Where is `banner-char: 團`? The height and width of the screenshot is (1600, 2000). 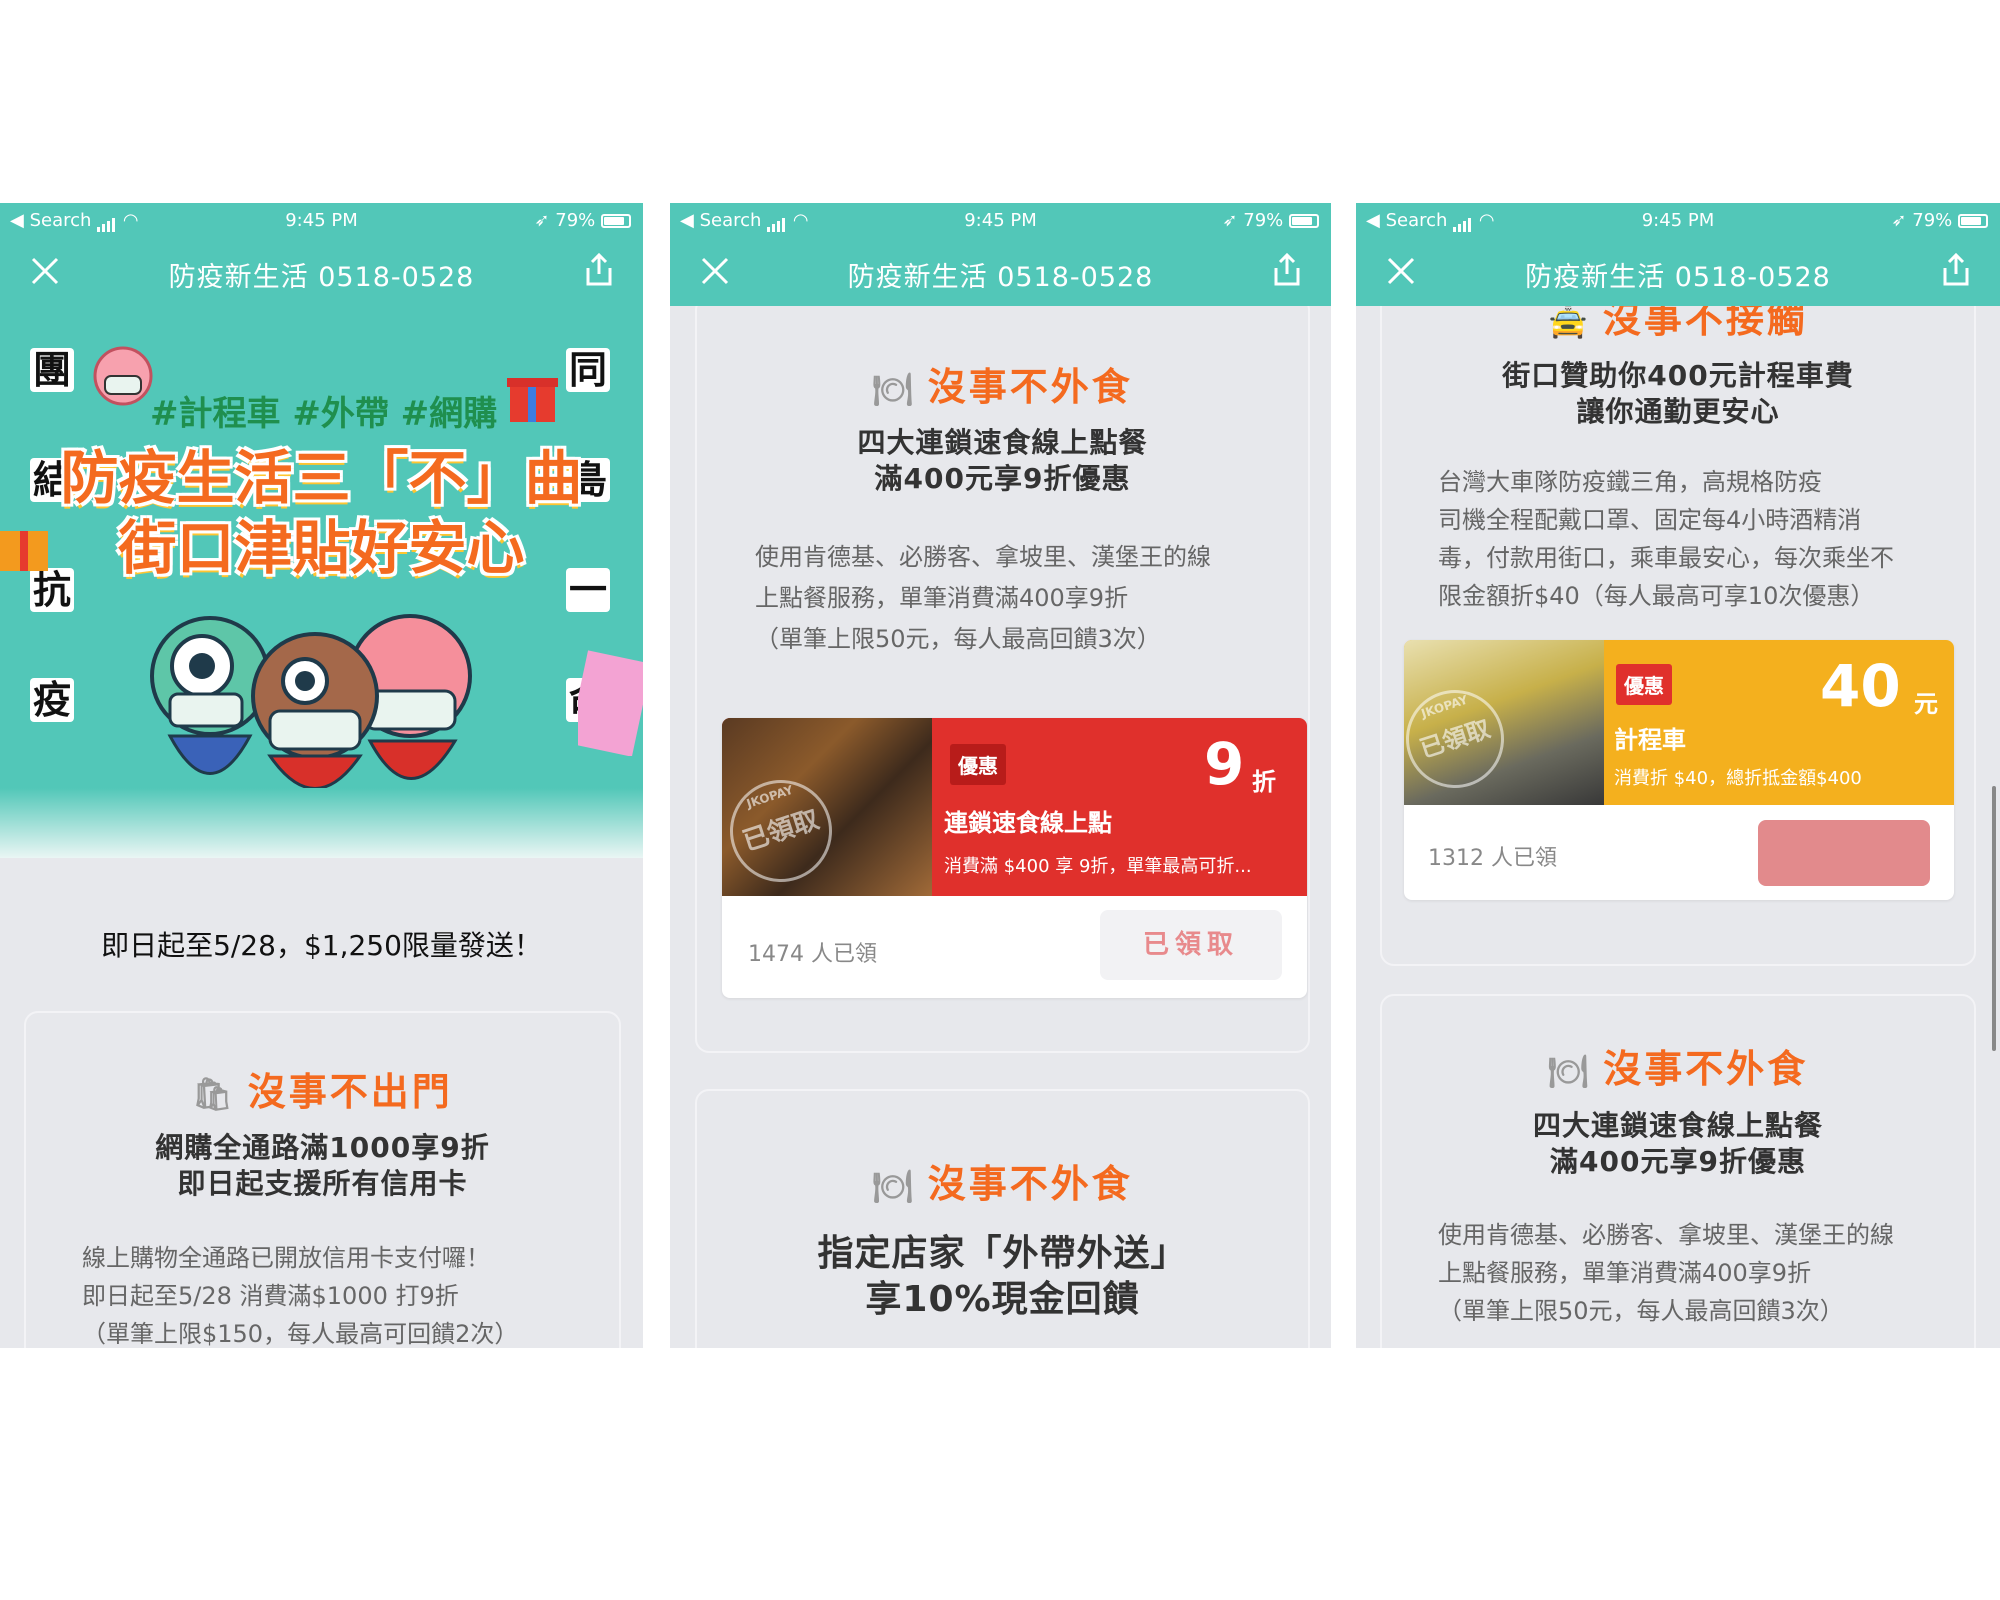
banner-char: 團 is located at coordinates (52, 370).